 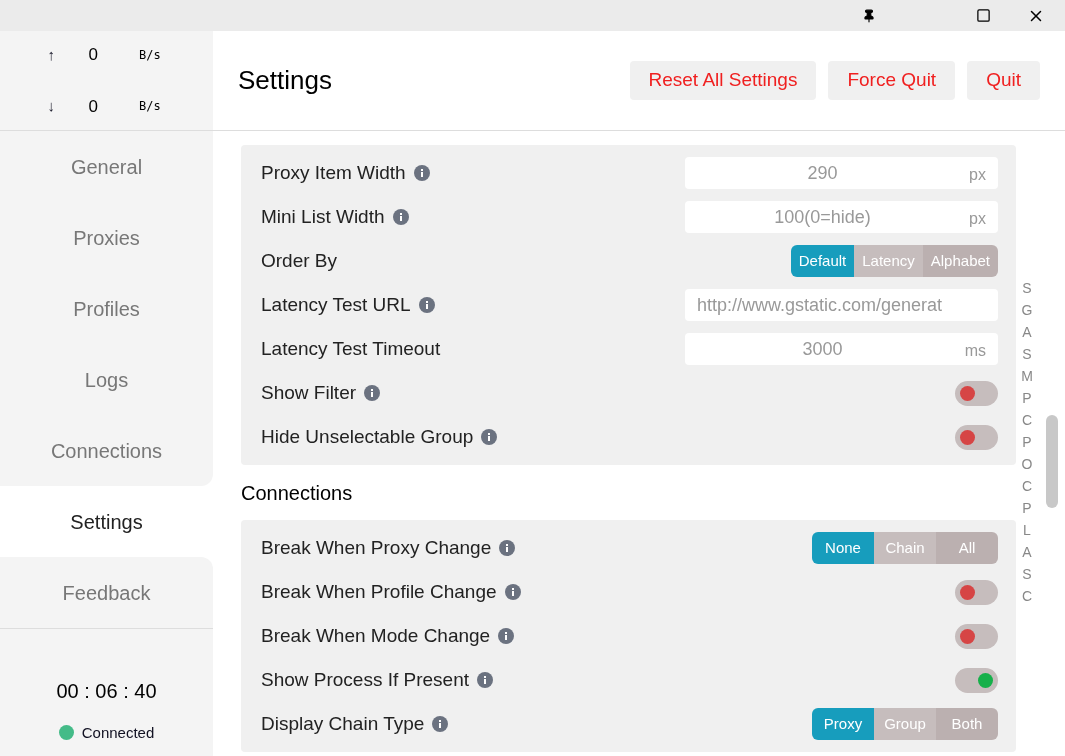 I want to click on status-label: Connected, so click(x=118, y=732).